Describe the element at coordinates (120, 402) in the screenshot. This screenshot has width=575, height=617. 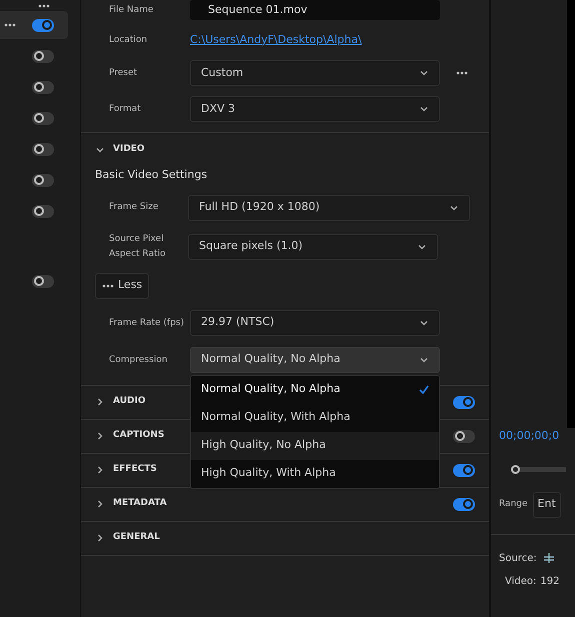
I see `section-header: AUDIO` at that location.